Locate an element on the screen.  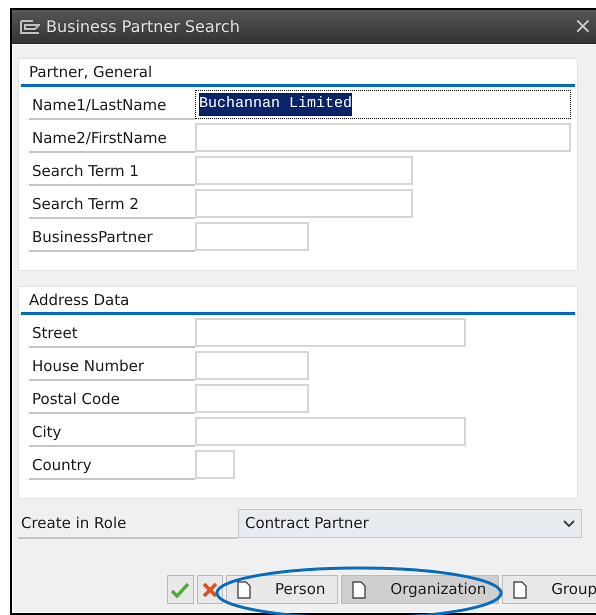
close-button: × is located at coordinates (583, 27).